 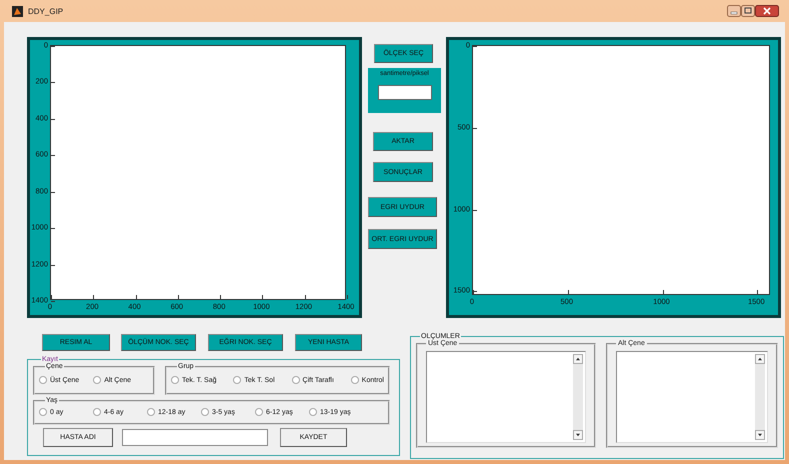 I want to click on maximize-icon, so click(x=748, y=11).